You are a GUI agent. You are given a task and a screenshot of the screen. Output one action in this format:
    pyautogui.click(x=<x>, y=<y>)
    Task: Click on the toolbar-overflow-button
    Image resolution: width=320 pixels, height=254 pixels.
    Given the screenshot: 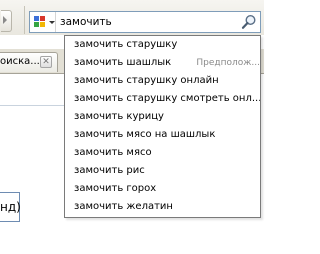 What is the action you would take?
    pyautogui.click(x=6, y=21)
    